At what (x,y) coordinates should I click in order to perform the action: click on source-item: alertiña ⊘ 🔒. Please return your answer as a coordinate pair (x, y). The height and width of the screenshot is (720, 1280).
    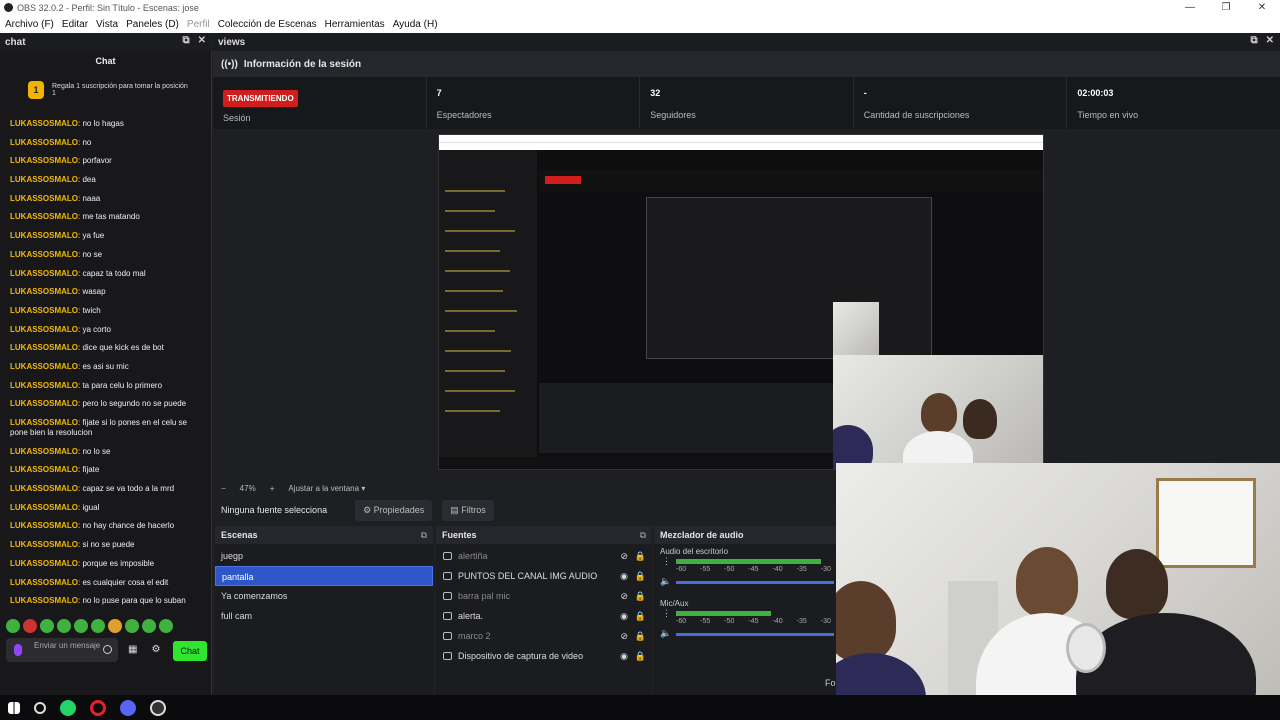
    Looking at the image, I should click on (544, 556).